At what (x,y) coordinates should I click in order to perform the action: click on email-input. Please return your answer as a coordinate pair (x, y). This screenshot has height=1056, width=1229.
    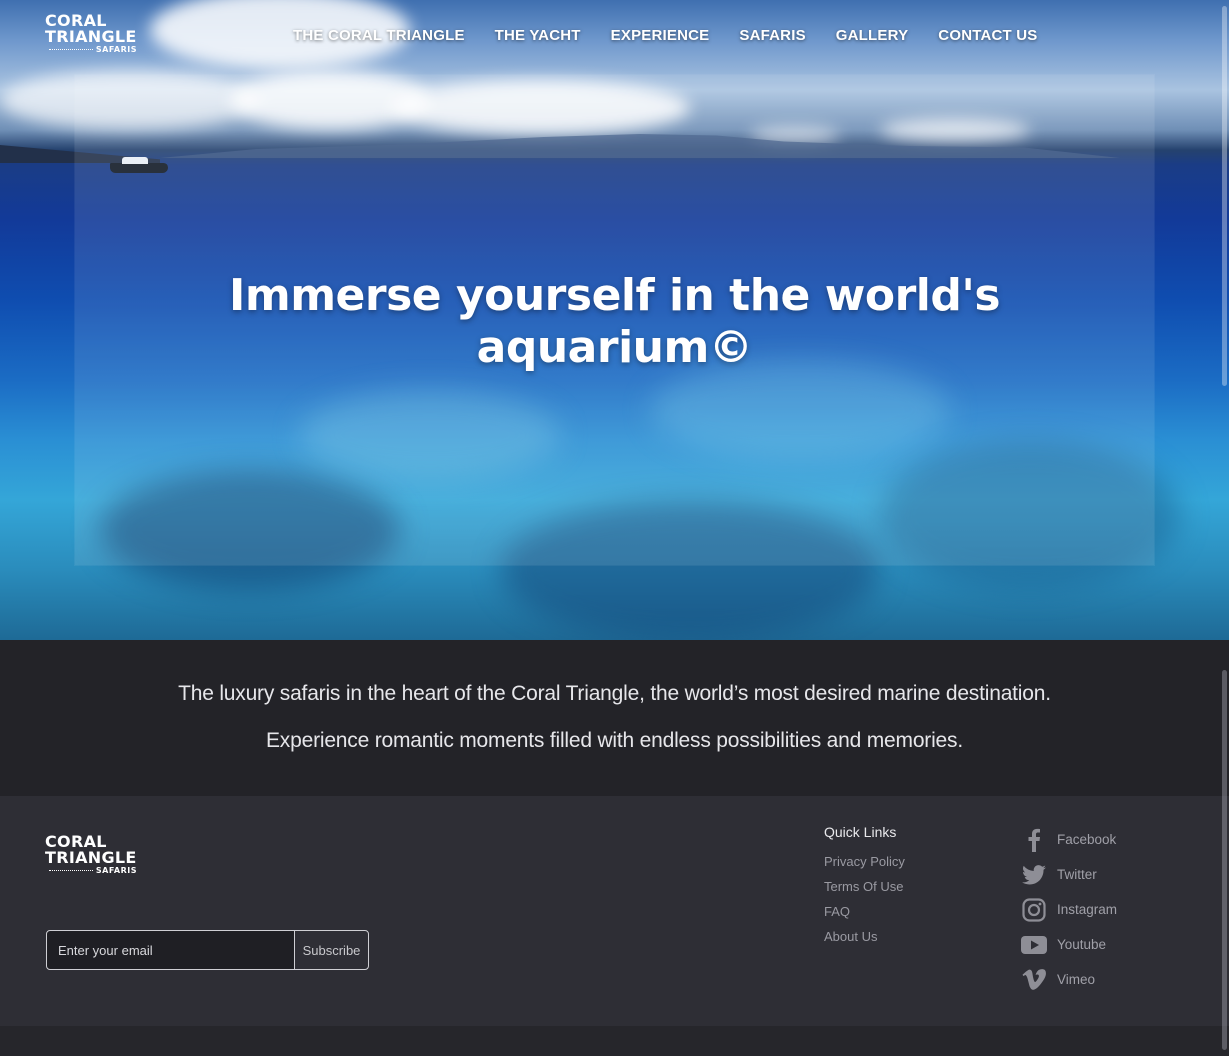
    Looking at the image, I should click on (170, 950).